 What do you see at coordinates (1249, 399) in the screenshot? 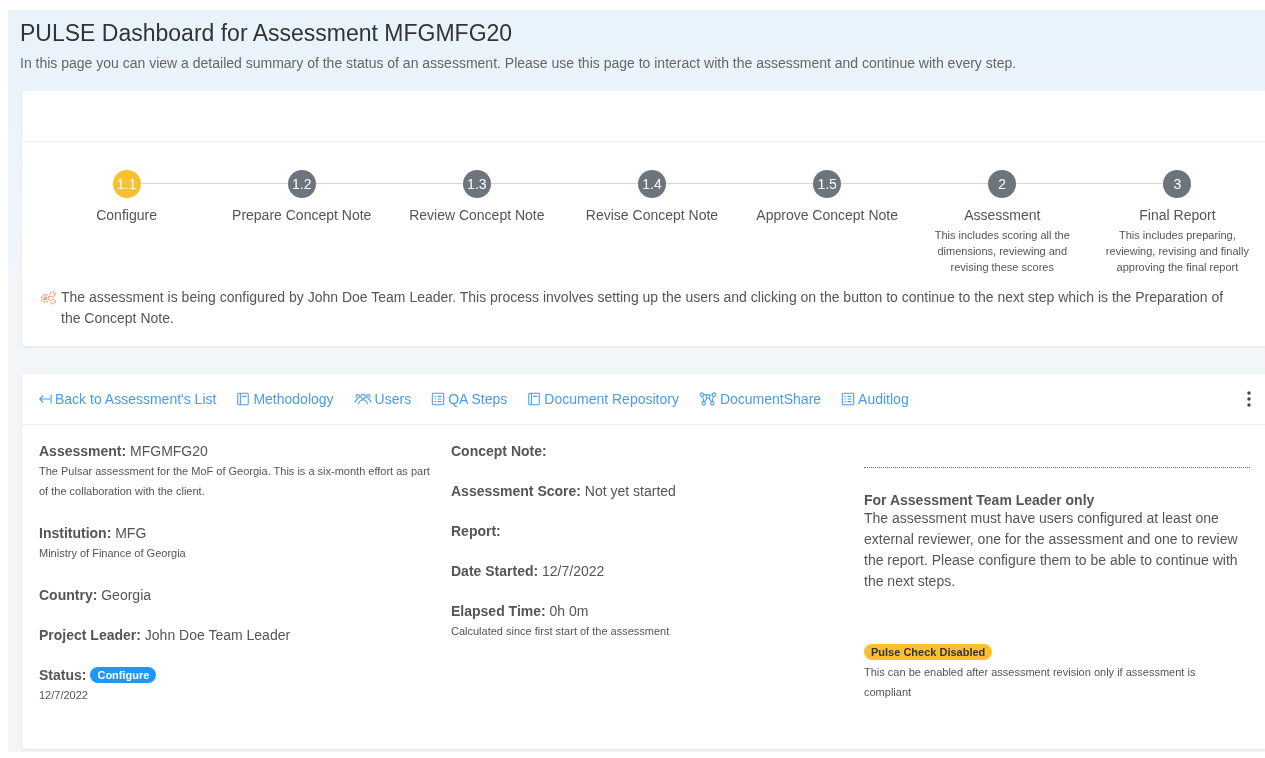
I see `more-icon` at bounding box center [1249, 399].